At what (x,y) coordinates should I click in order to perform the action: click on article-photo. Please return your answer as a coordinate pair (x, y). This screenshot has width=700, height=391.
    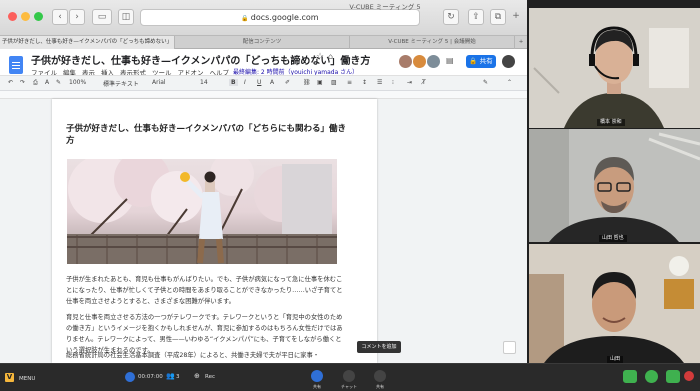
    Looking at the image, I should click on (202, 211).